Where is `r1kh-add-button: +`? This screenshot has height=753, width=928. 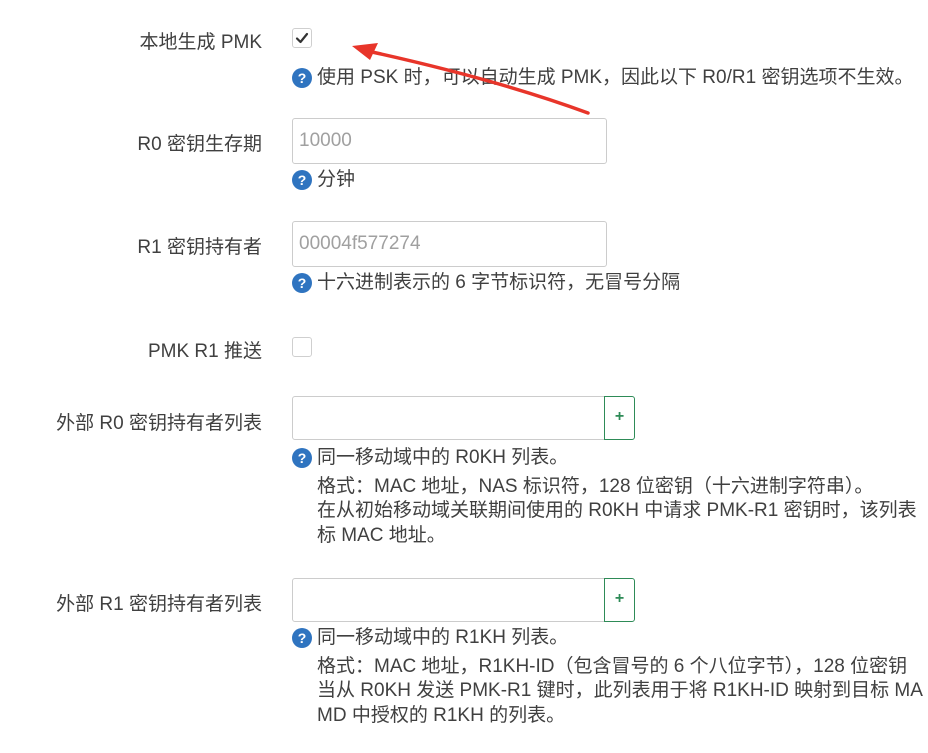 r1kh-add-button: + is located at coordinates (619, 600).